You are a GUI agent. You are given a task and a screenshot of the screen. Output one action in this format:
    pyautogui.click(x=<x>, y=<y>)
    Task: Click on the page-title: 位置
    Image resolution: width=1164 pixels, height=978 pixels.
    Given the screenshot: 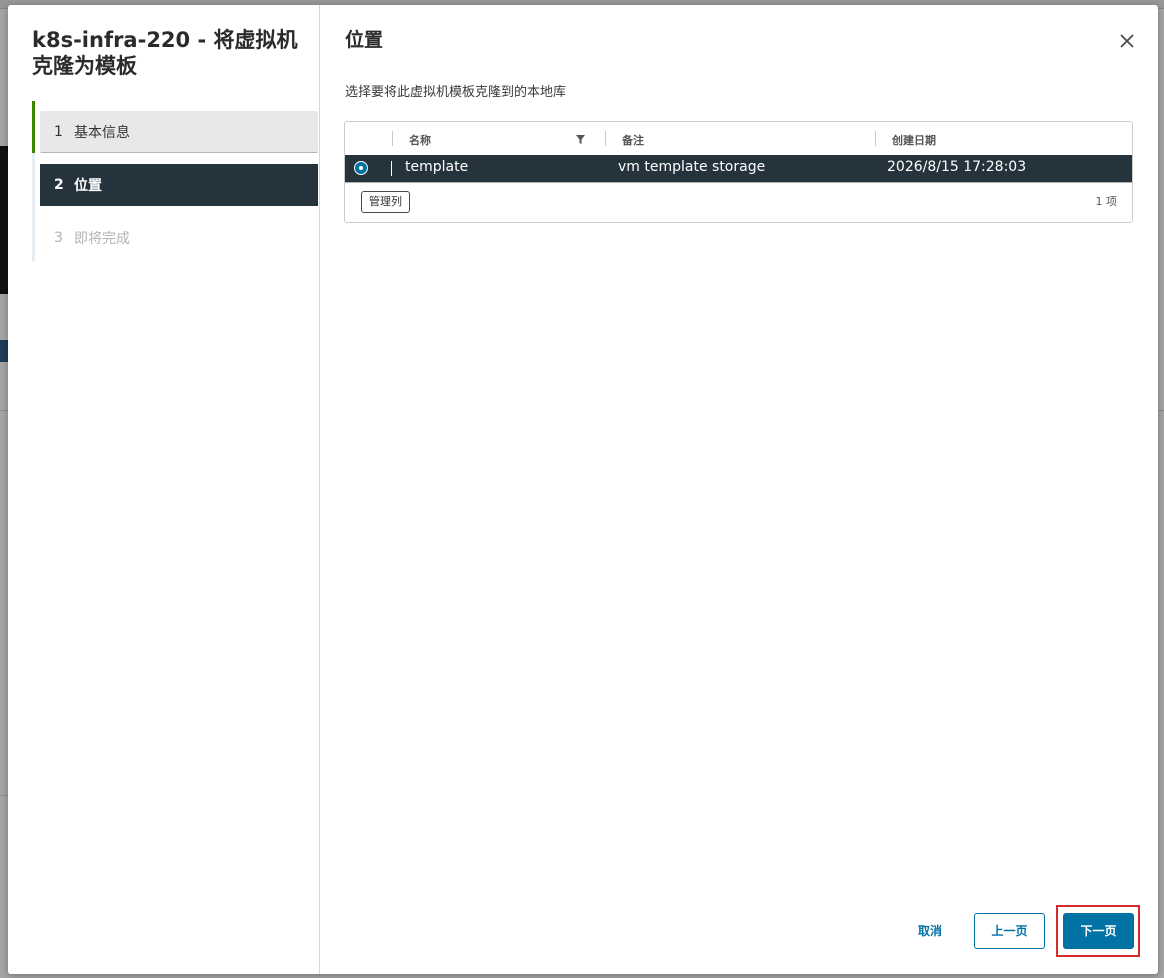 What is the action you would take?
    pyautogui.click(x=364, y=40)
    